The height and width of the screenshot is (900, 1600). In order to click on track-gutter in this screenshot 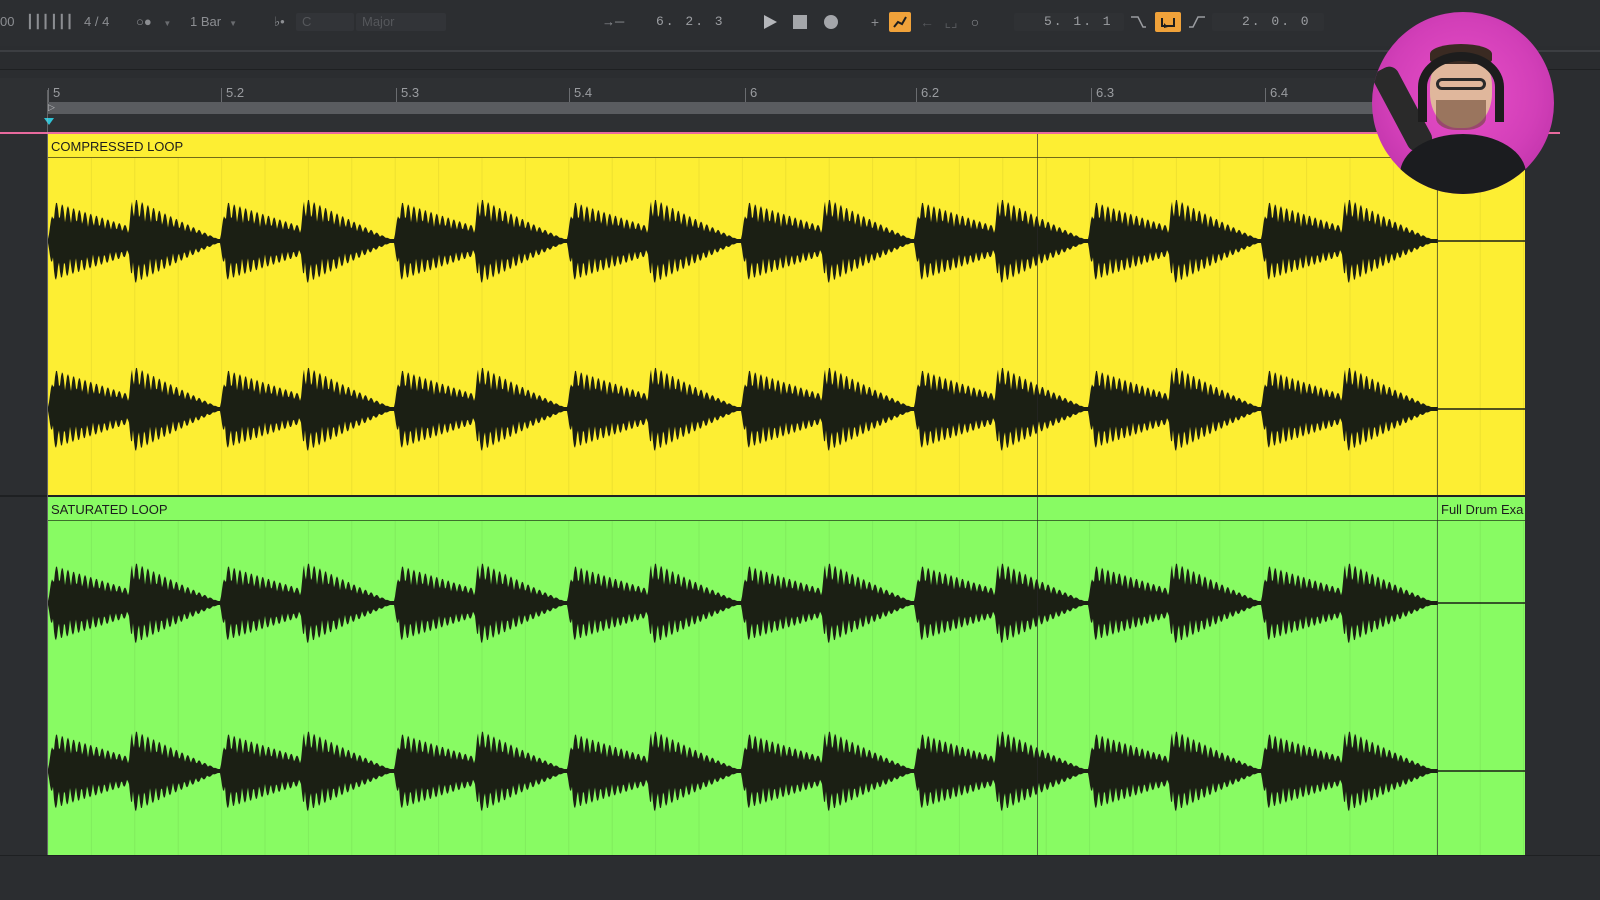, I will do `click(24, 517)`.